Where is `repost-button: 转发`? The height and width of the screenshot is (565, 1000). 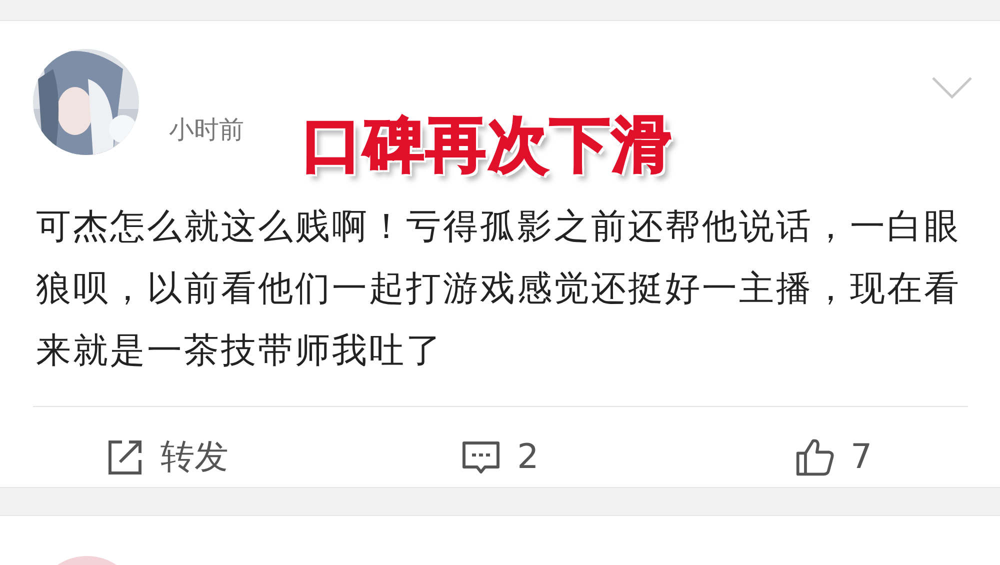
repost-button: 转发 is located at coordinates (166, 457).